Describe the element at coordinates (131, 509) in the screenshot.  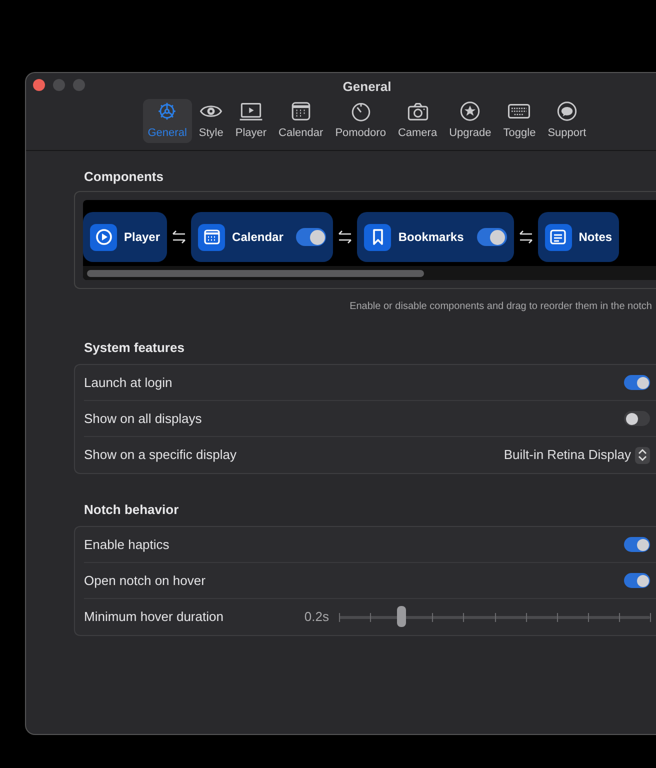
I see `section-title: Notch behavior` at that location.